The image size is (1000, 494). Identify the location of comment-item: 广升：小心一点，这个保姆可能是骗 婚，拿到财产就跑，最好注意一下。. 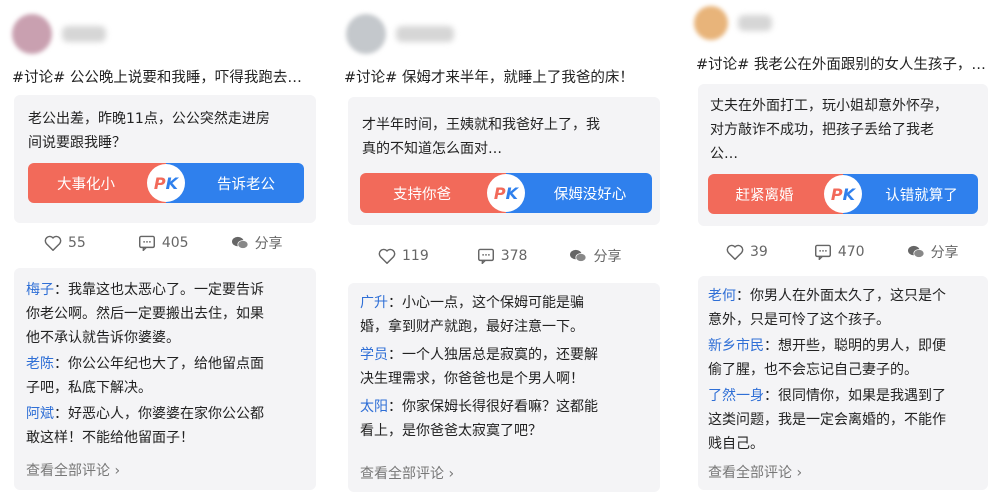
(472, 315).